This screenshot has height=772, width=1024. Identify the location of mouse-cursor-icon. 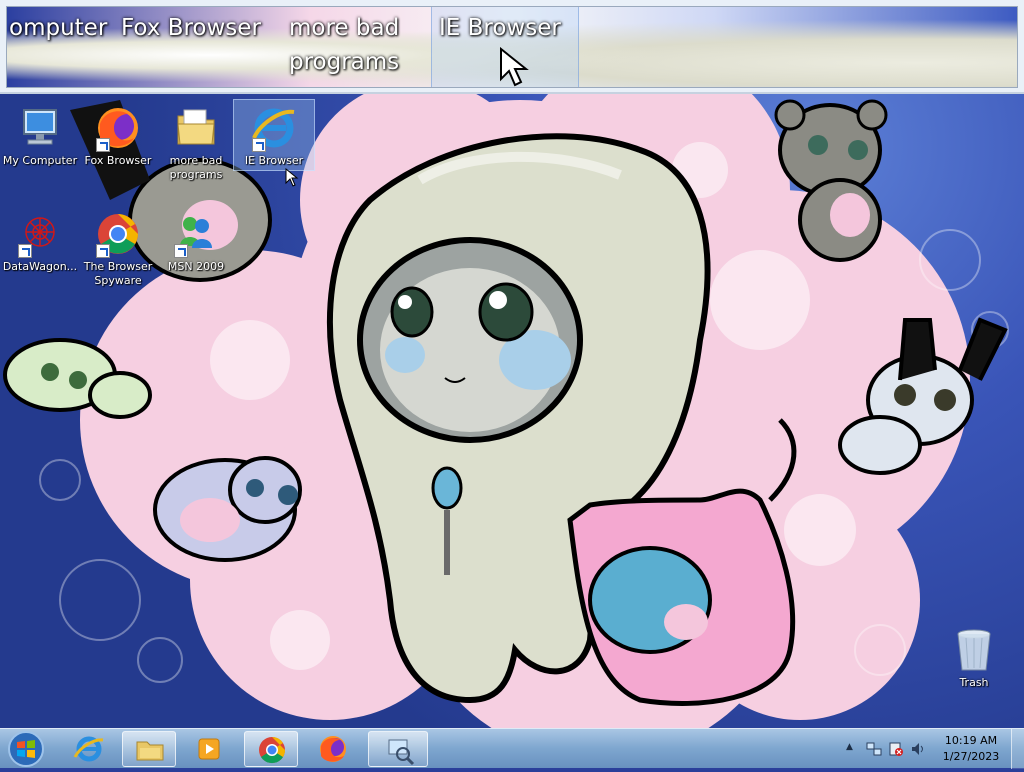
(292, 177).